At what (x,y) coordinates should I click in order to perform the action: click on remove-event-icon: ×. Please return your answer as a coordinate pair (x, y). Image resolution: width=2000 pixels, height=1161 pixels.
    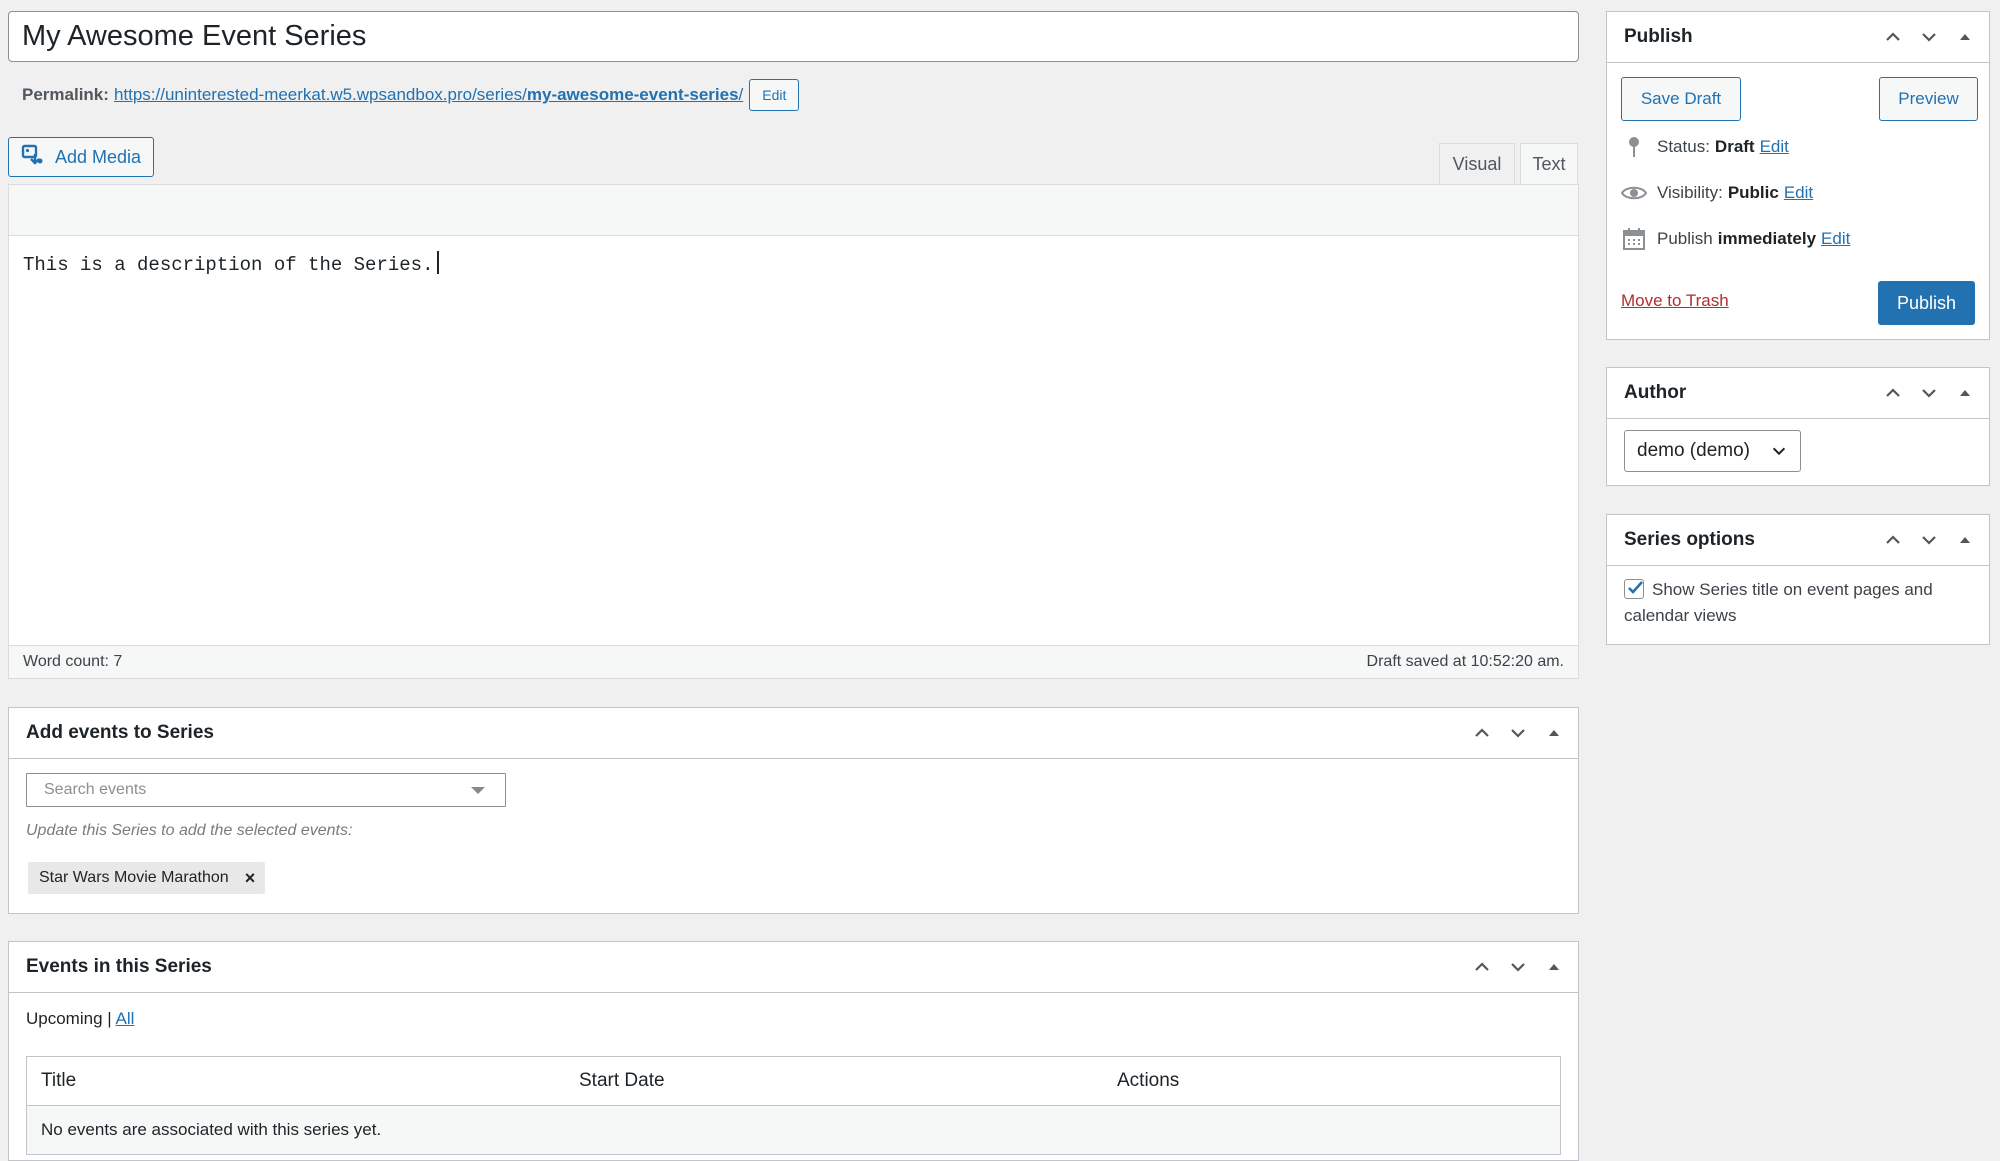
    Looking at the image, I should click on (250, 878).